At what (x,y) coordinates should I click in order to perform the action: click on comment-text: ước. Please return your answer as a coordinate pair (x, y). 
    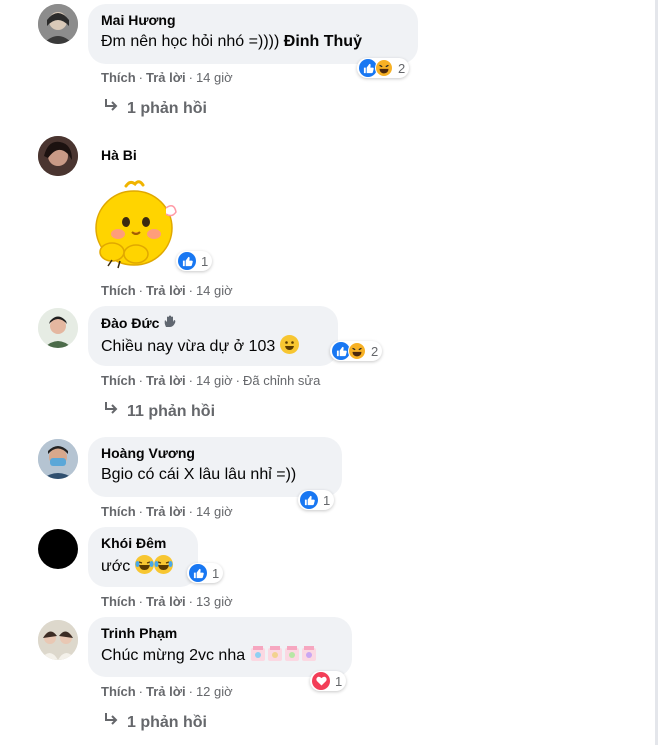
    Looking at the image, I should click on (143, 566).